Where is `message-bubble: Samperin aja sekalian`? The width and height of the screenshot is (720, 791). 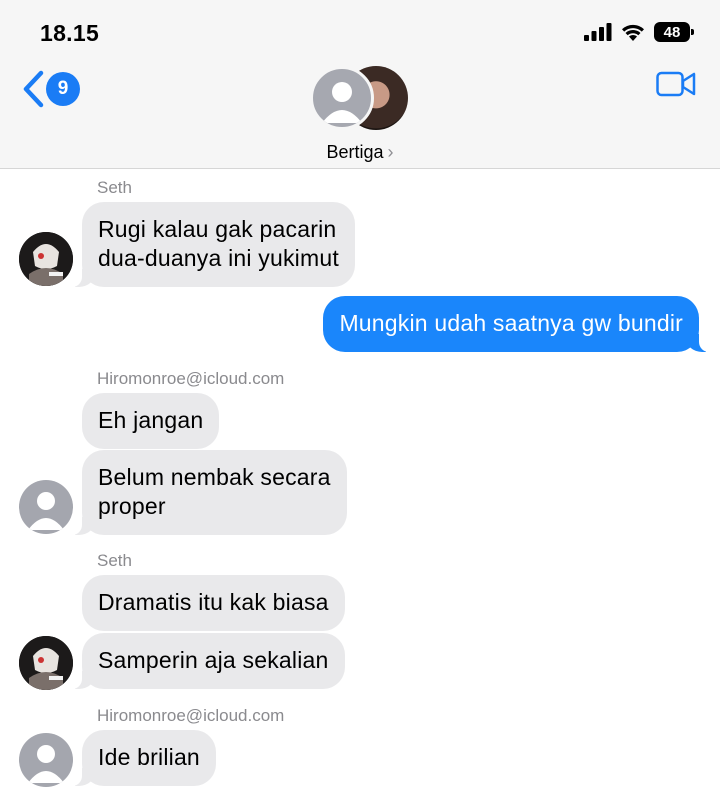 message-bubble: Samperin aja sekalian is located at coordinates (208, 661).